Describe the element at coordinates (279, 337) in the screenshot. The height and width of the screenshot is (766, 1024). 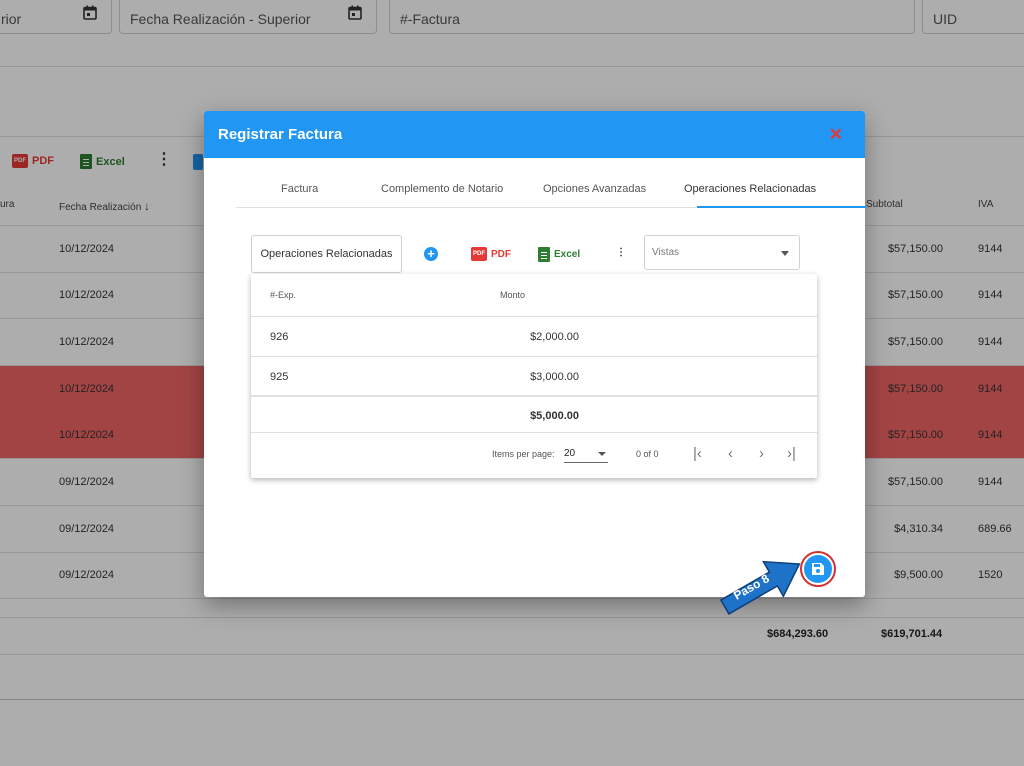
I see `cell-exp: 926` at that location.